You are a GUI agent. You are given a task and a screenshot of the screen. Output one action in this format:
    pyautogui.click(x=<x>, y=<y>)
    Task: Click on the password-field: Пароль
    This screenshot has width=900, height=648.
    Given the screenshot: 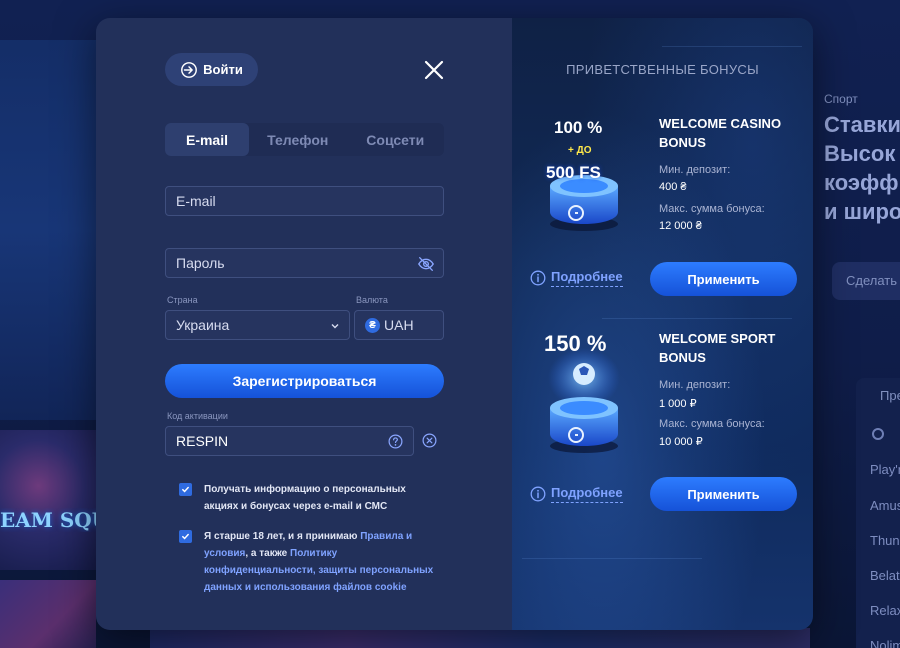 What is the action you would take?
    pyautogui.click(x=304, y=263)
    